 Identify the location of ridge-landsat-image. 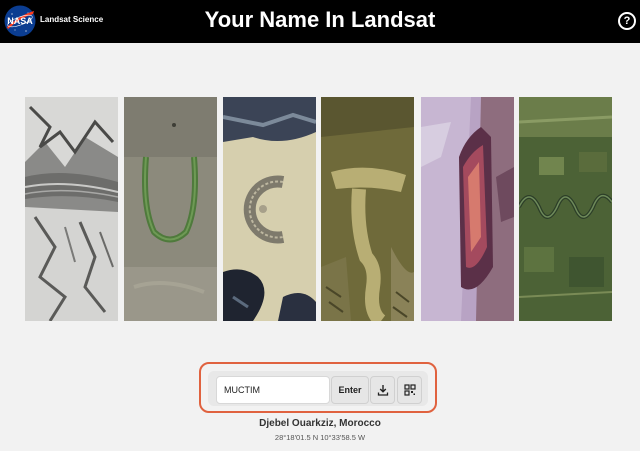
(467, 209).